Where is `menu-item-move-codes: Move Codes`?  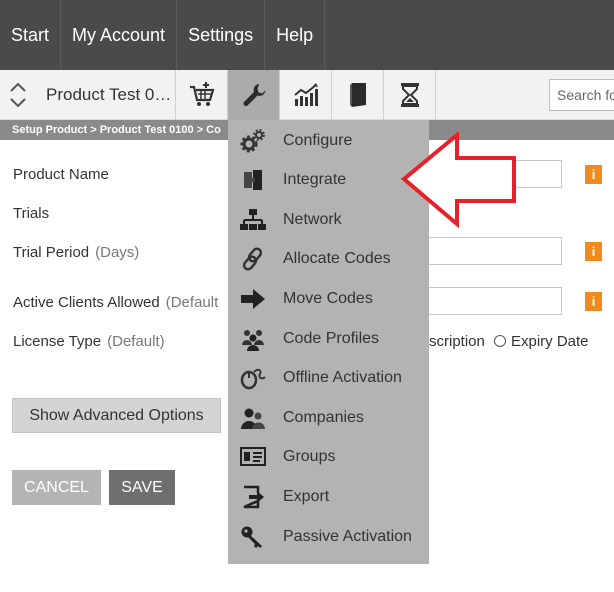 menu-item-move-codes: Move Codes is located at coordinates (328, 299).